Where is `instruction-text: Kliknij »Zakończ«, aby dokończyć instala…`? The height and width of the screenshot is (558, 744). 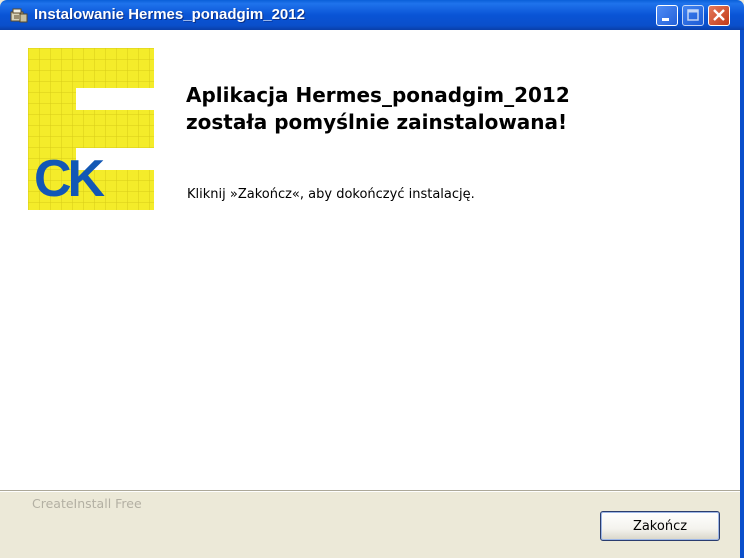
instruction-text: Kliknij »Zakończ«, aby dokończyć instala… is located at coordinates (331, 194).